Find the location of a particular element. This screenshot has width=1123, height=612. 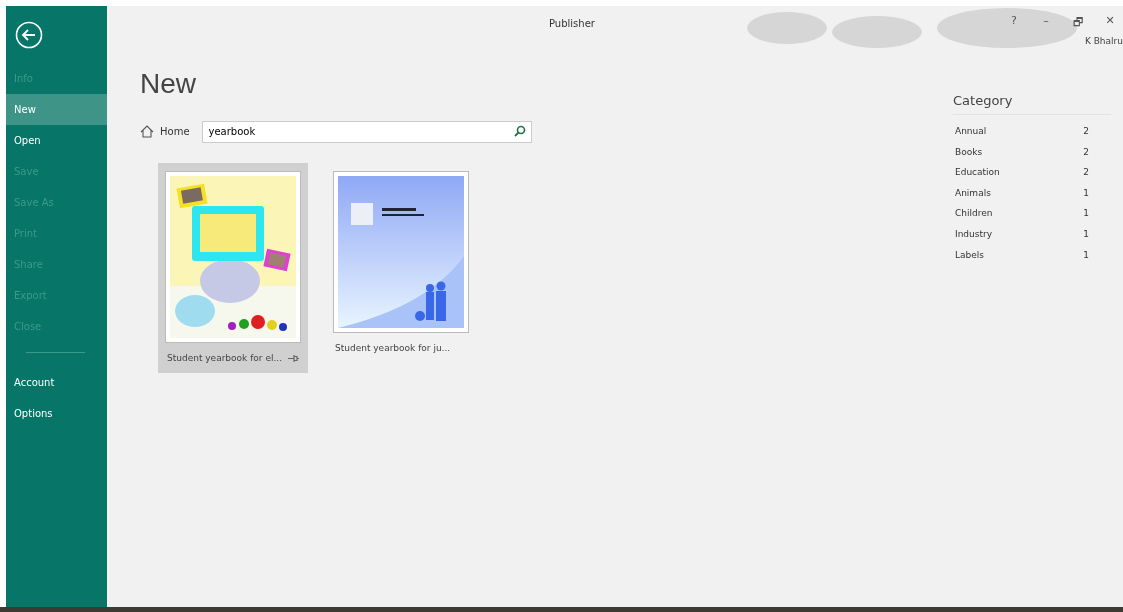

category-item: Education 2 is located at coordinates (1038, 172).